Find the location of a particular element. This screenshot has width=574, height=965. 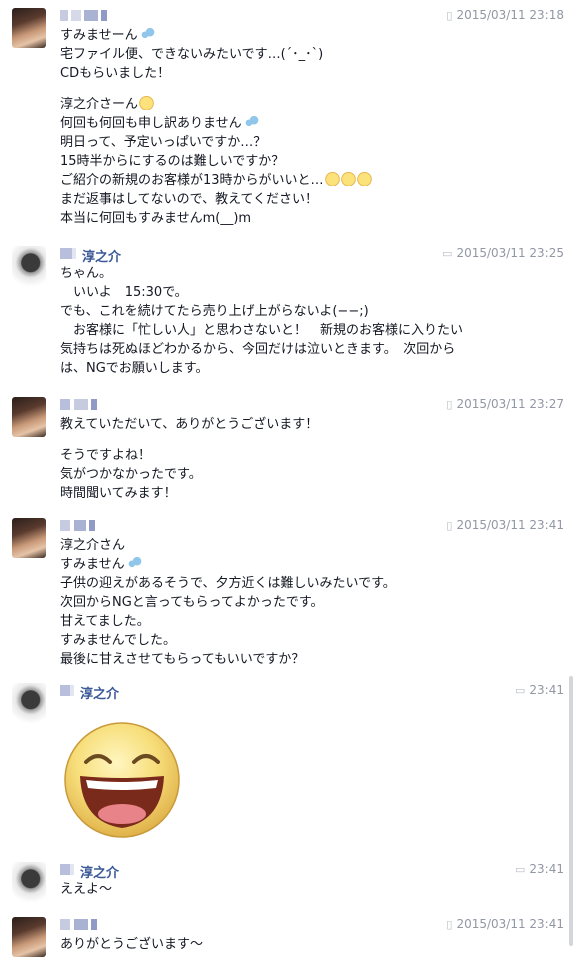

message-text: でも、これを続けてたら売り上げ上がらないよ(−−;) is located at coordinates (214, 311).